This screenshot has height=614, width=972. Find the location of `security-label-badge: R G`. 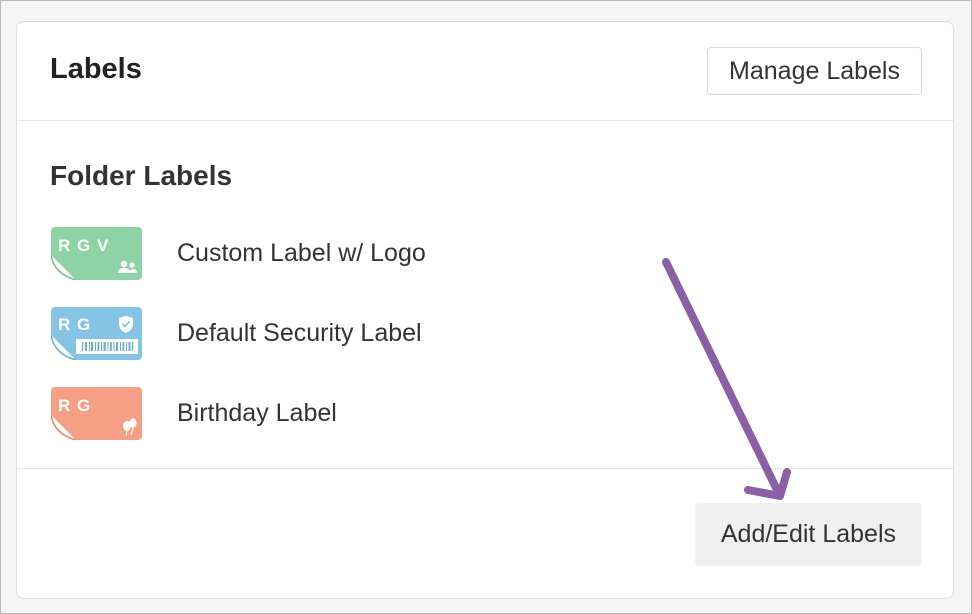

security-label-badge: R G is located at coordinates (74, 324).